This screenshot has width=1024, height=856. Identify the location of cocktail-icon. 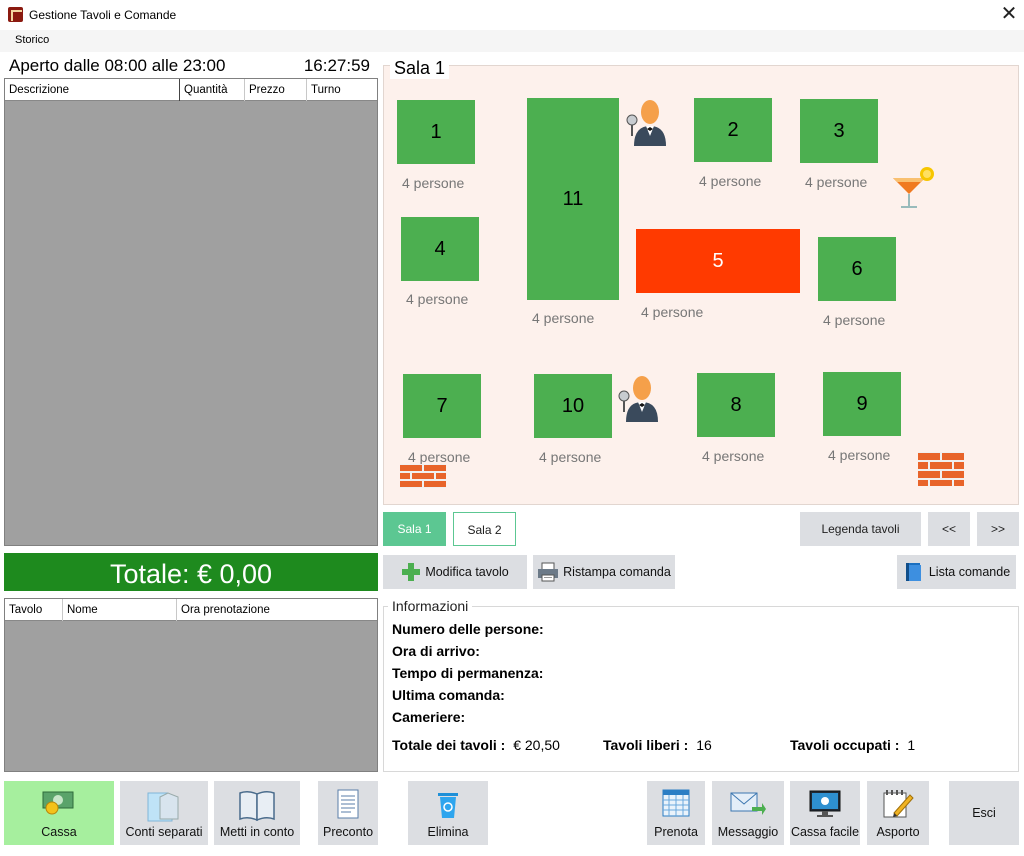
(913, 187).